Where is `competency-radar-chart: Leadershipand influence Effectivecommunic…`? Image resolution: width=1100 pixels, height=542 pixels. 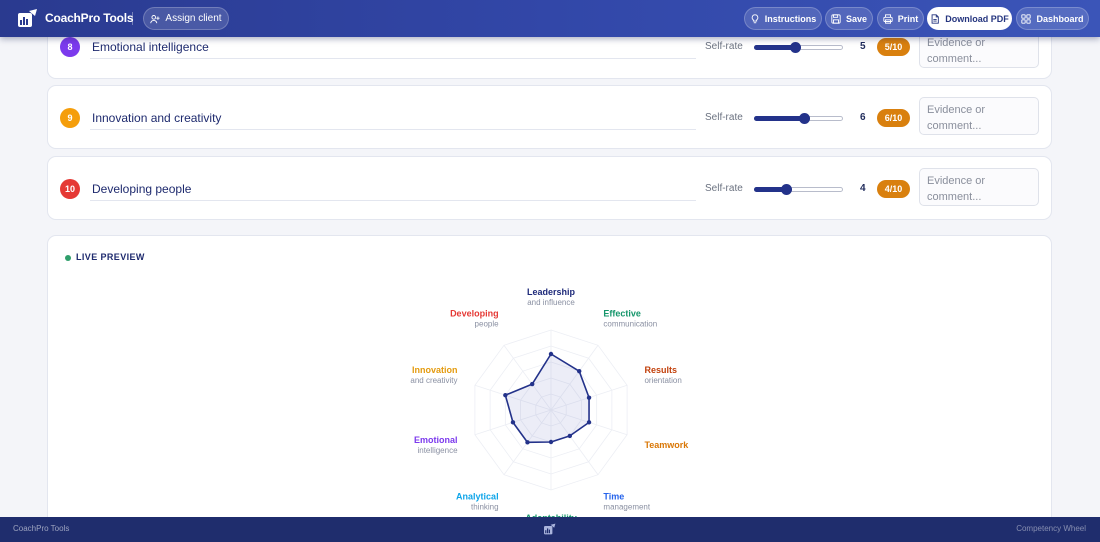
competency-radar-chart: Leadershipand influence Effectivecommunic… is located at coordinates (549, 410).